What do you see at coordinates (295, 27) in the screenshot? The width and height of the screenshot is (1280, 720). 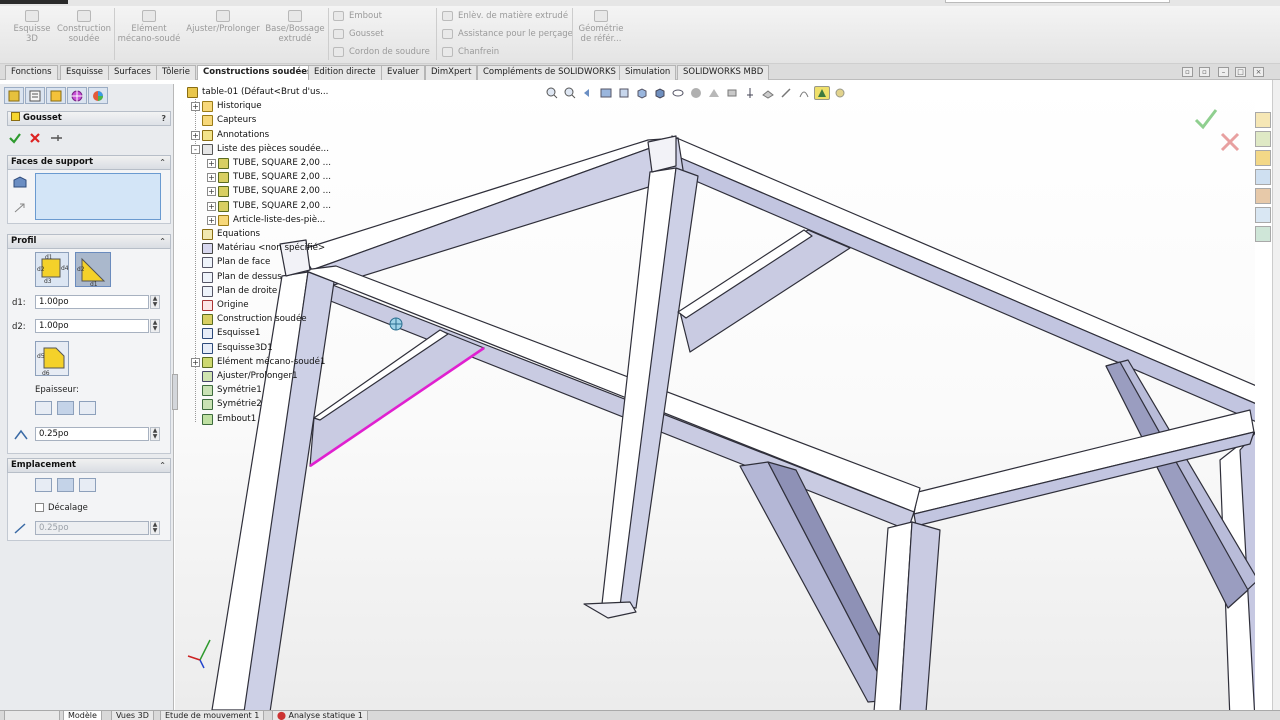 I see `extruded-boss-button: Base/Bossage extrudé` at bounding box center [295, 27].